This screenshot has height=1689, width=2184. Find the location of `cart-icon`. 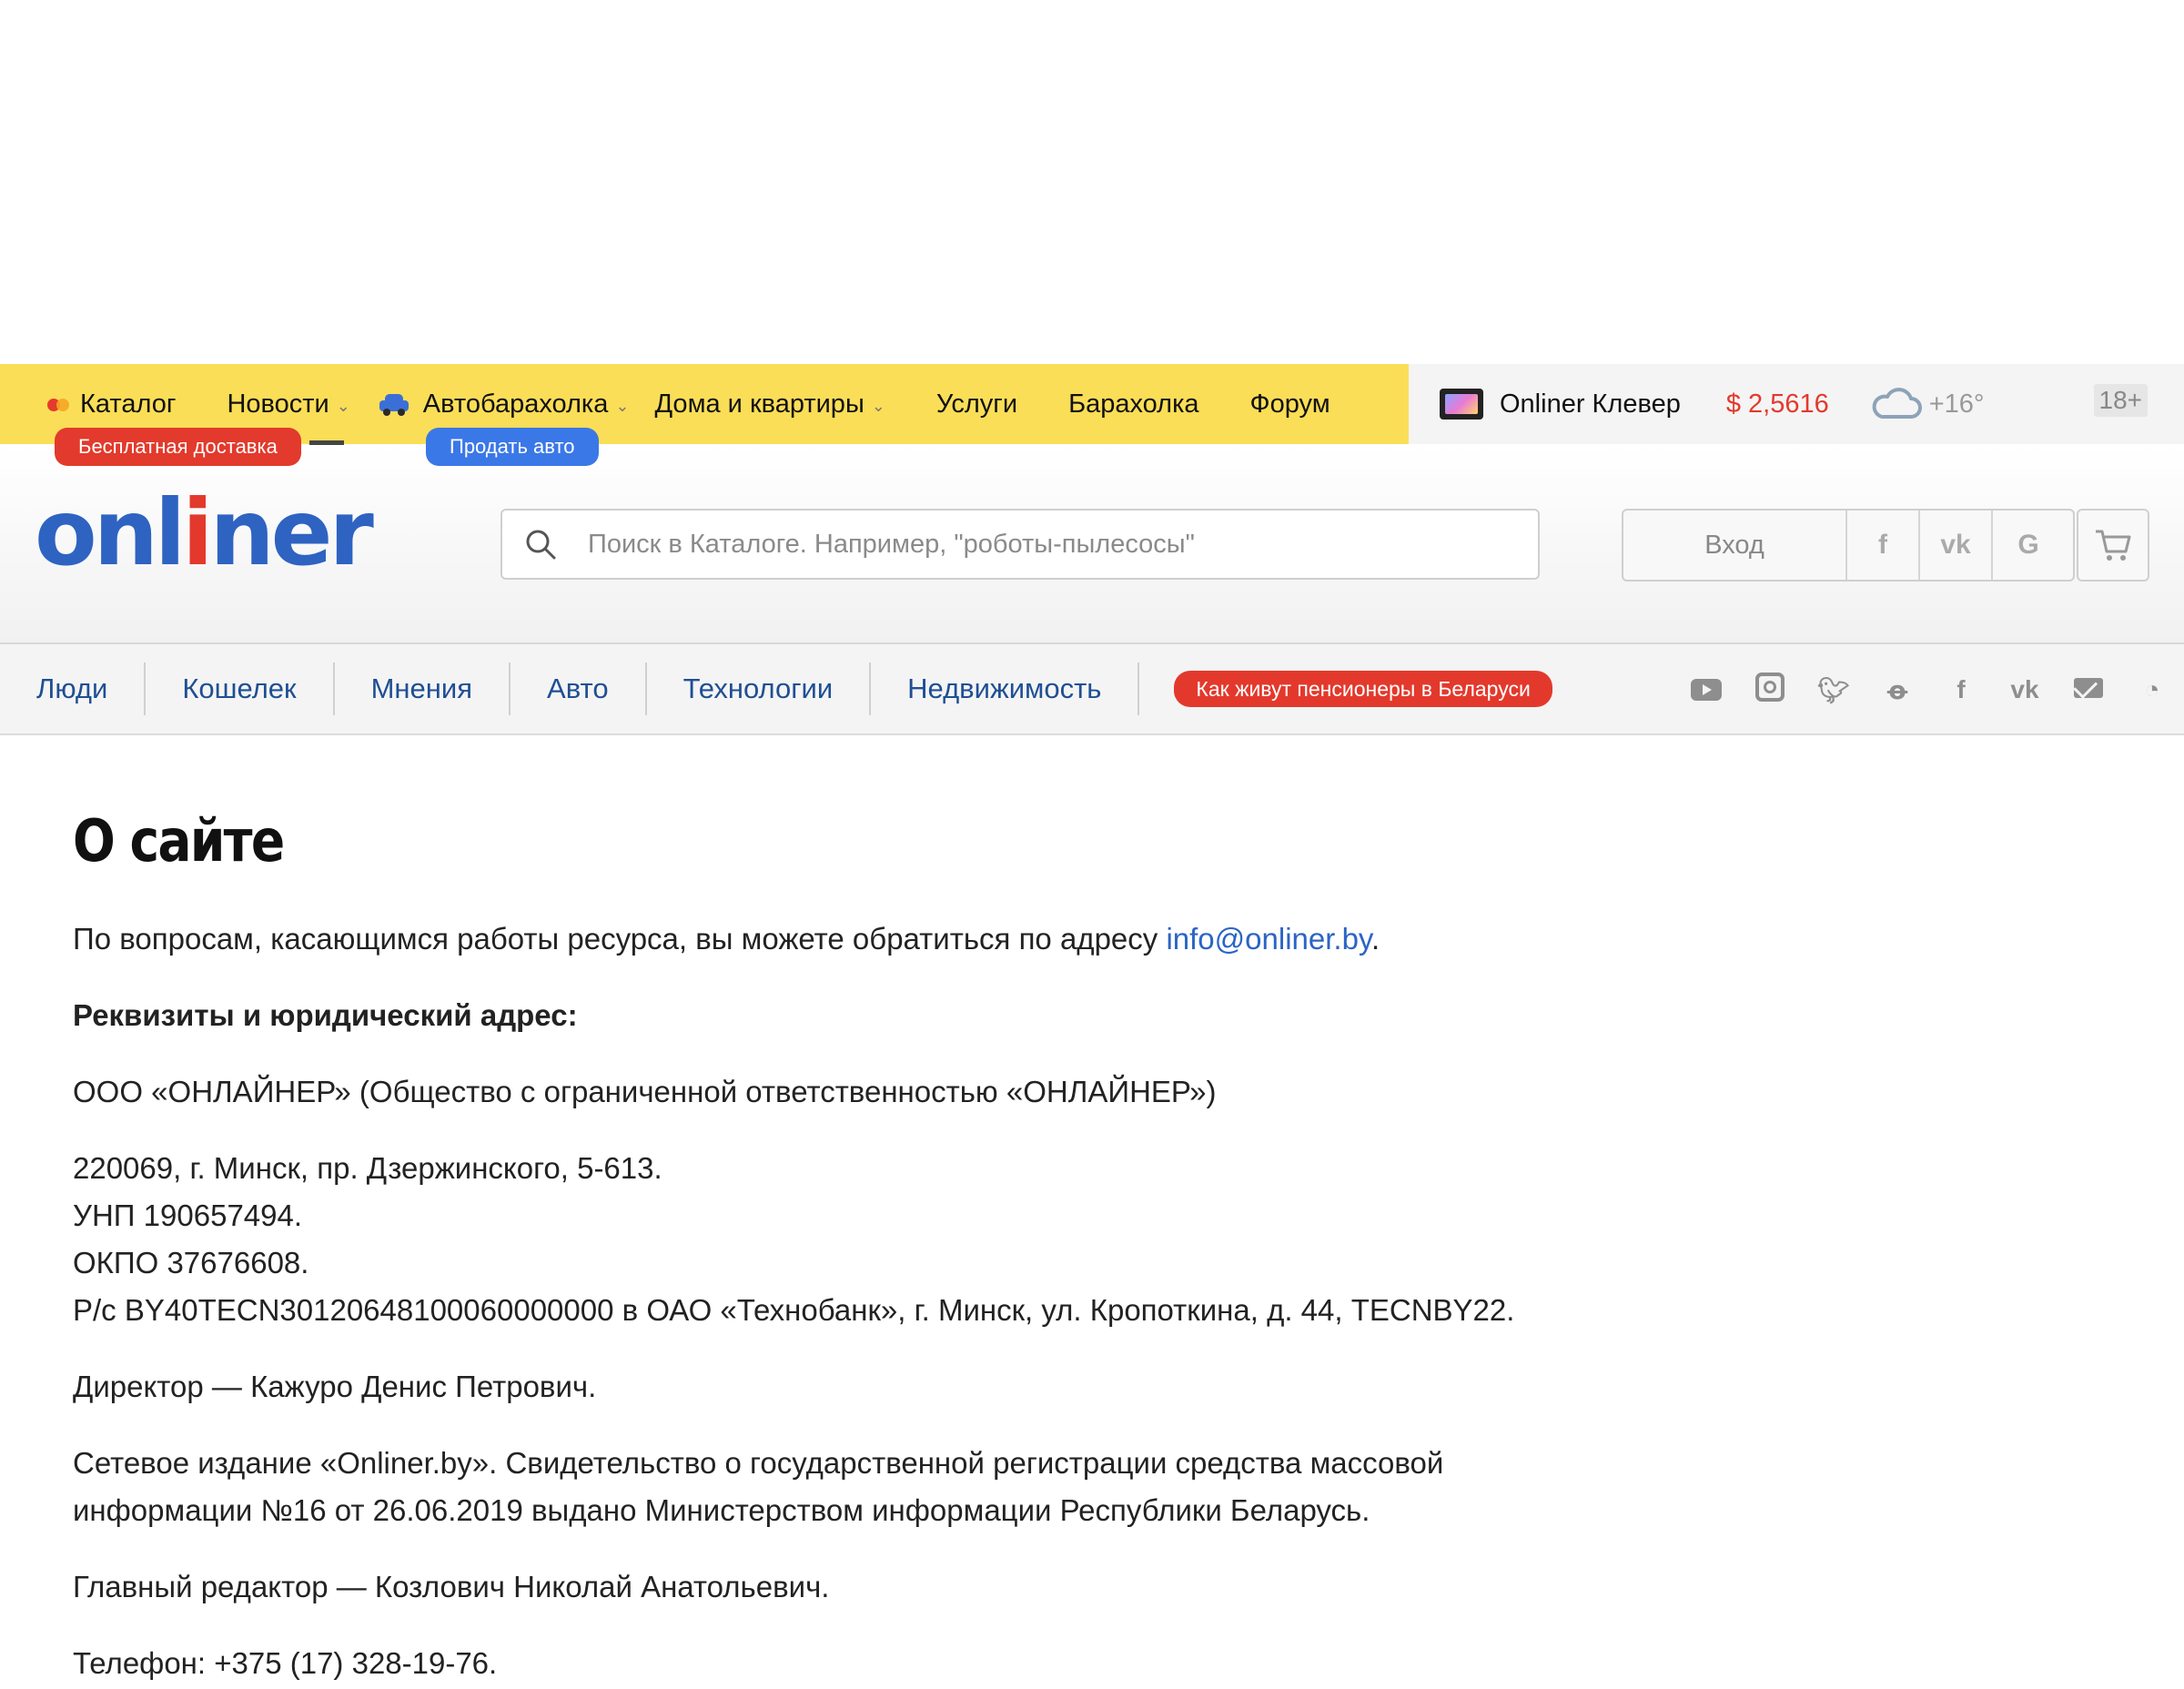

cart-icon is located at coordinates (2113, 545).